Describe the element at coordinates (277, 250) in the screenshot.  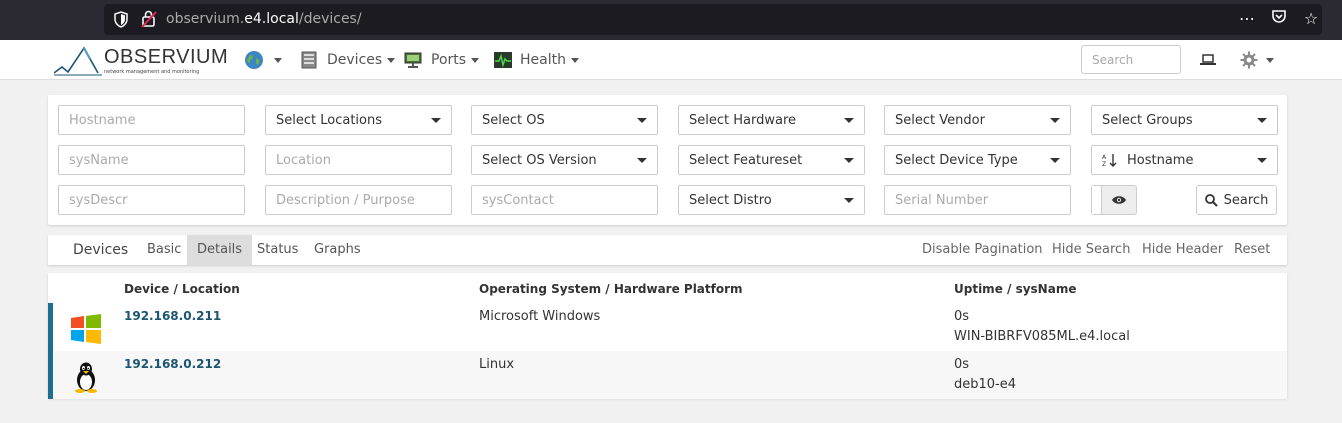
I see `tab-status: Status` at that location.